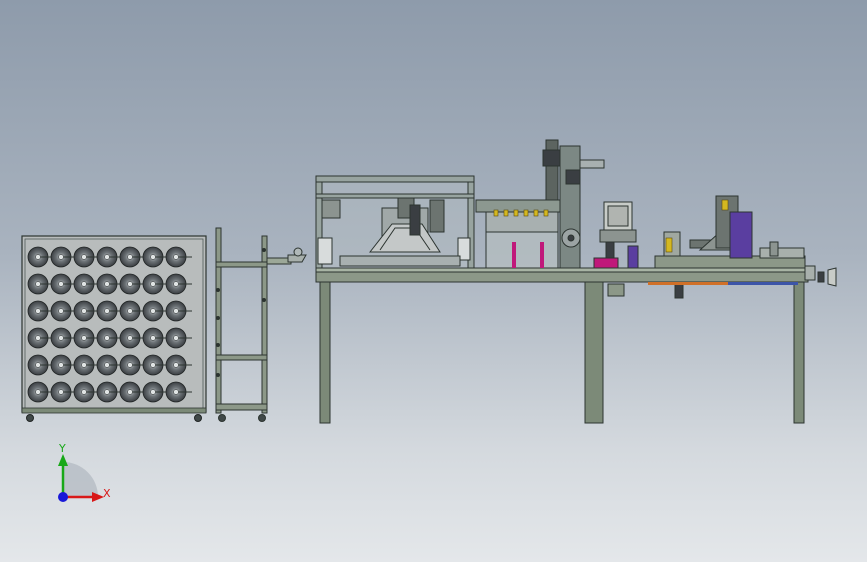 Image resolution: width=867 pixels, height=562 pixels. What do you see at coordinates (114, 328) in the screenshot?
I see `spool-rack` at bounding box center [114, 328].